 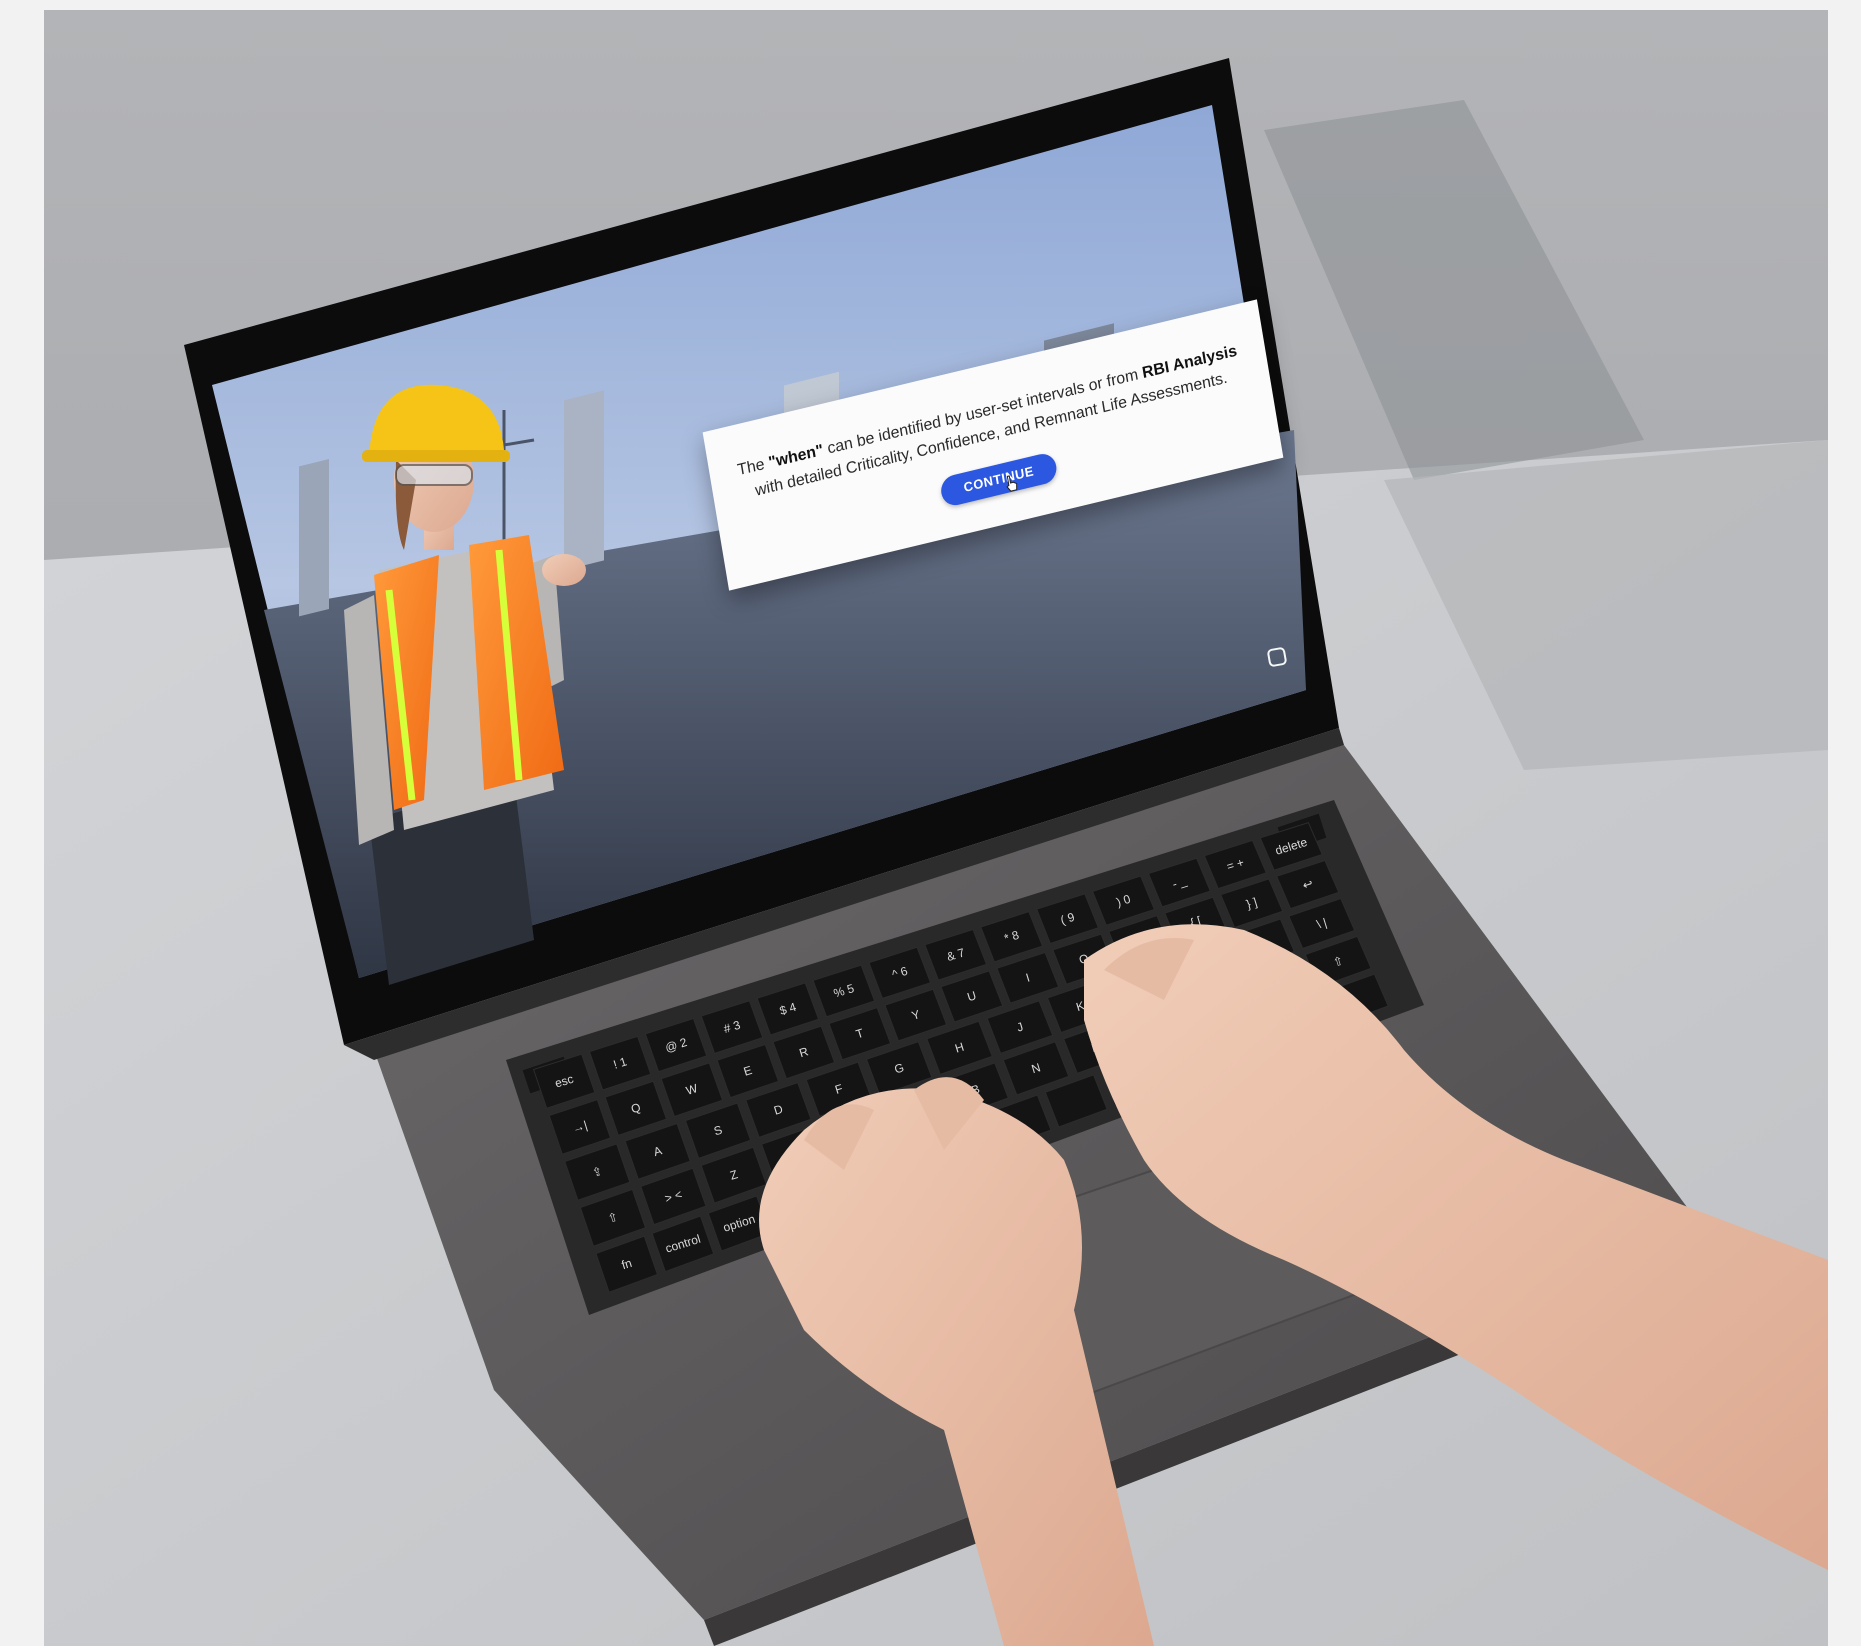 What do you see at coordinates (753, 467) in the screenshot?
I see `dialog-text-start: The` at bounding box center [753, 467].